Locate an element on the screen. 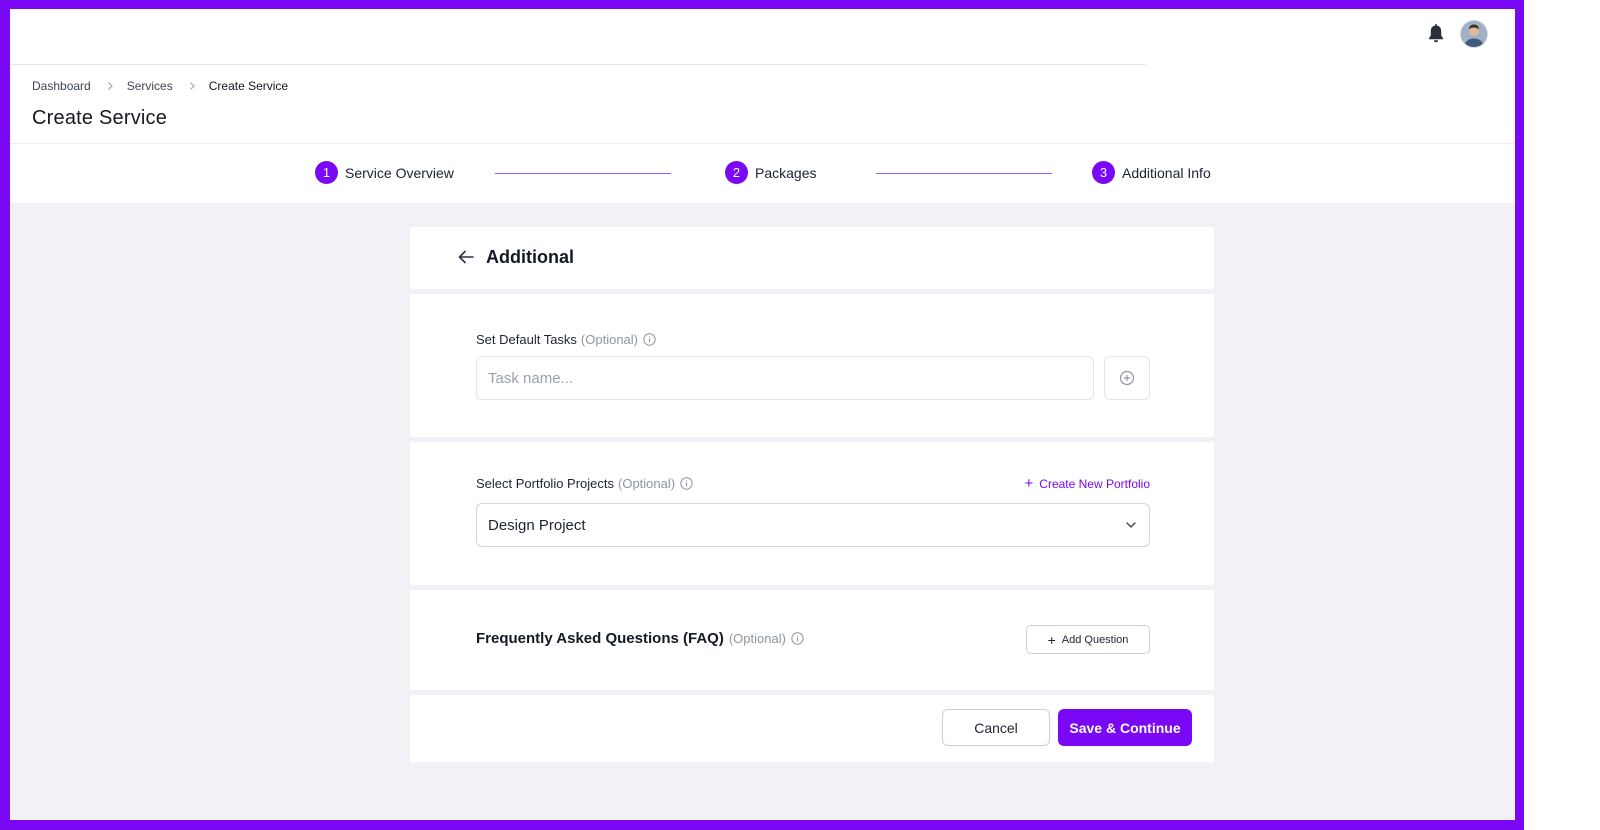 This screenshot has height=830, width=1600. cancel-button: Cancel is located at coordinates (996, 727).